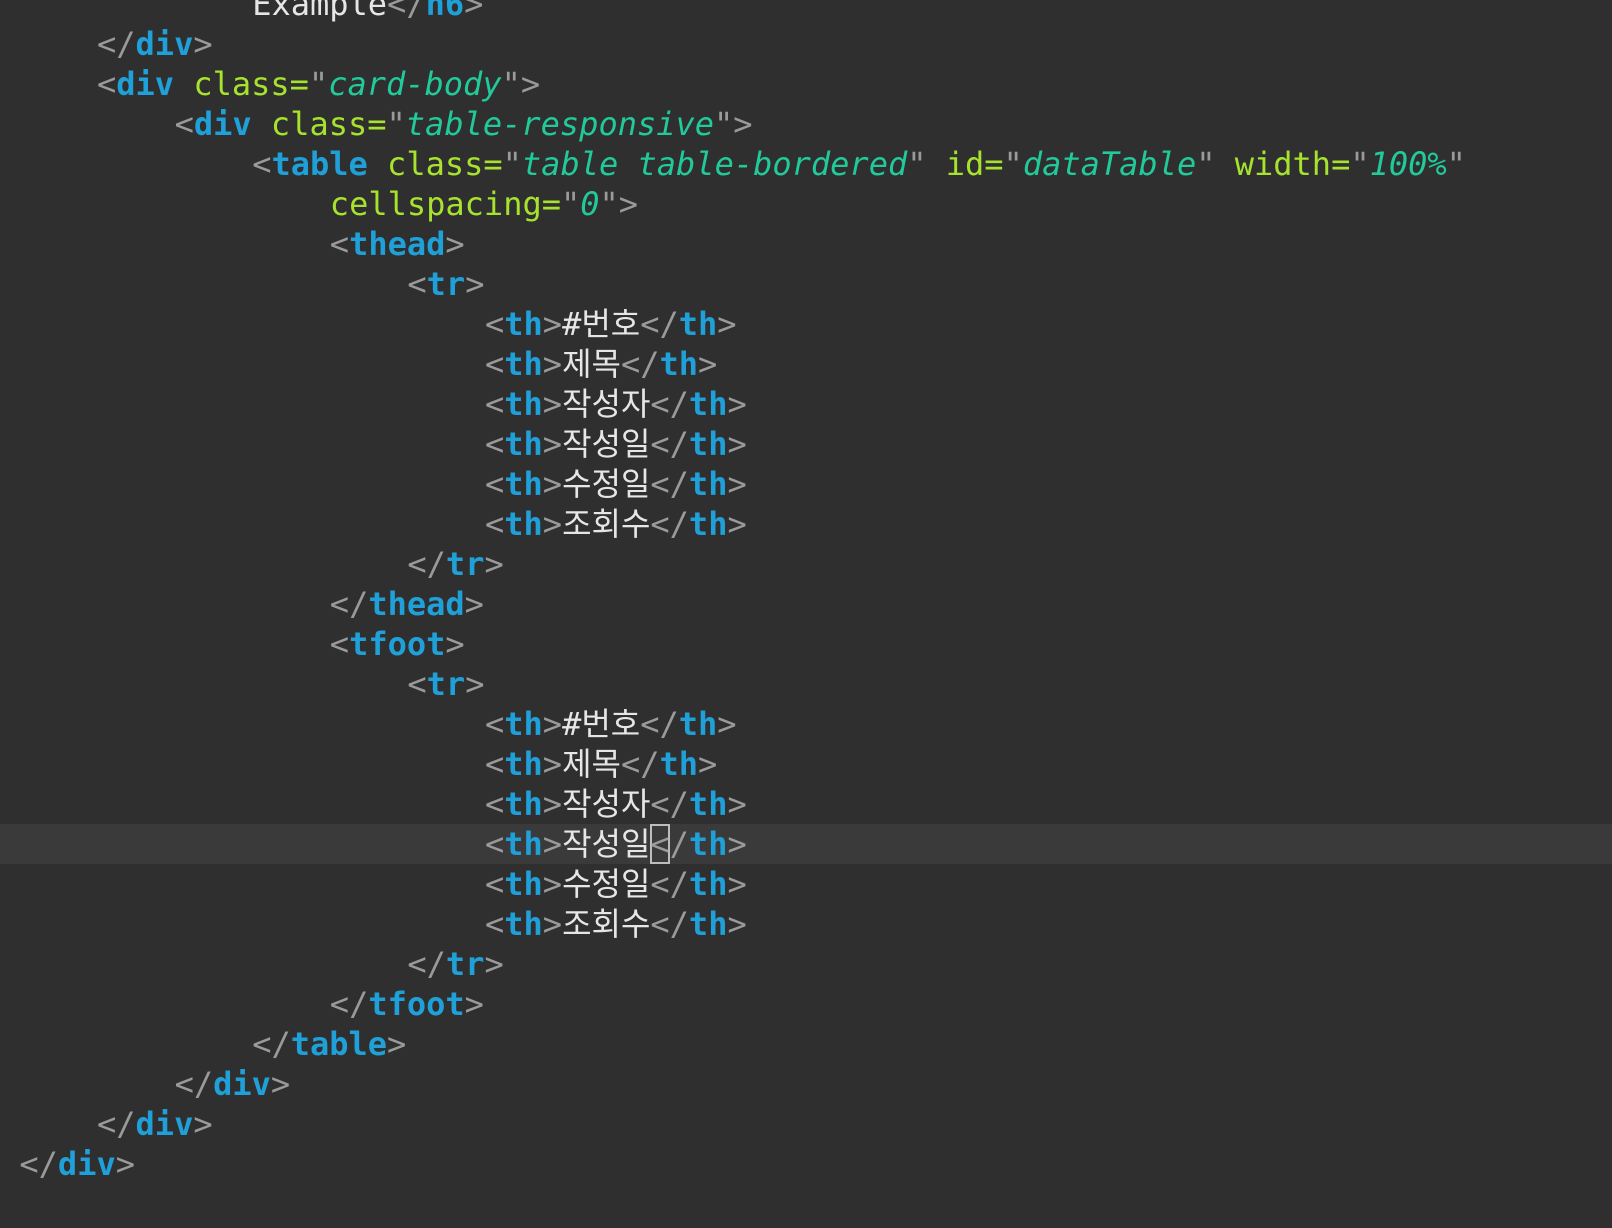 The image size is (1612, 1228). What do you see at coordinates (591, 764) in the screenshot?
I see `code-token-text: 제목` at bounding box center [591, 764].